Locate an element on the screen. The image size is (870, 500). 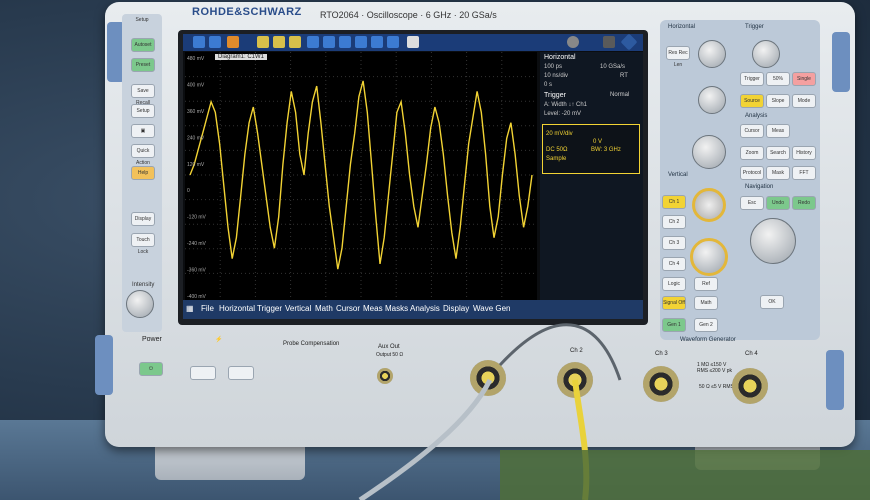
ch3-label: Ch 3 is located at coordinates (661, 354).